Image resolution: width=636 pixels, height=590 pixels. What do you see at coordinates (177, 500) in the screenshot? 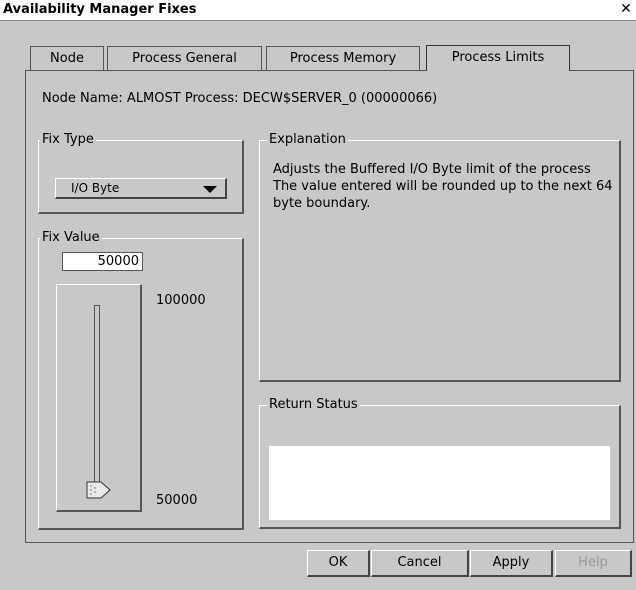
I see `slider-min-label: 50000` at bounding box center [177, 500].